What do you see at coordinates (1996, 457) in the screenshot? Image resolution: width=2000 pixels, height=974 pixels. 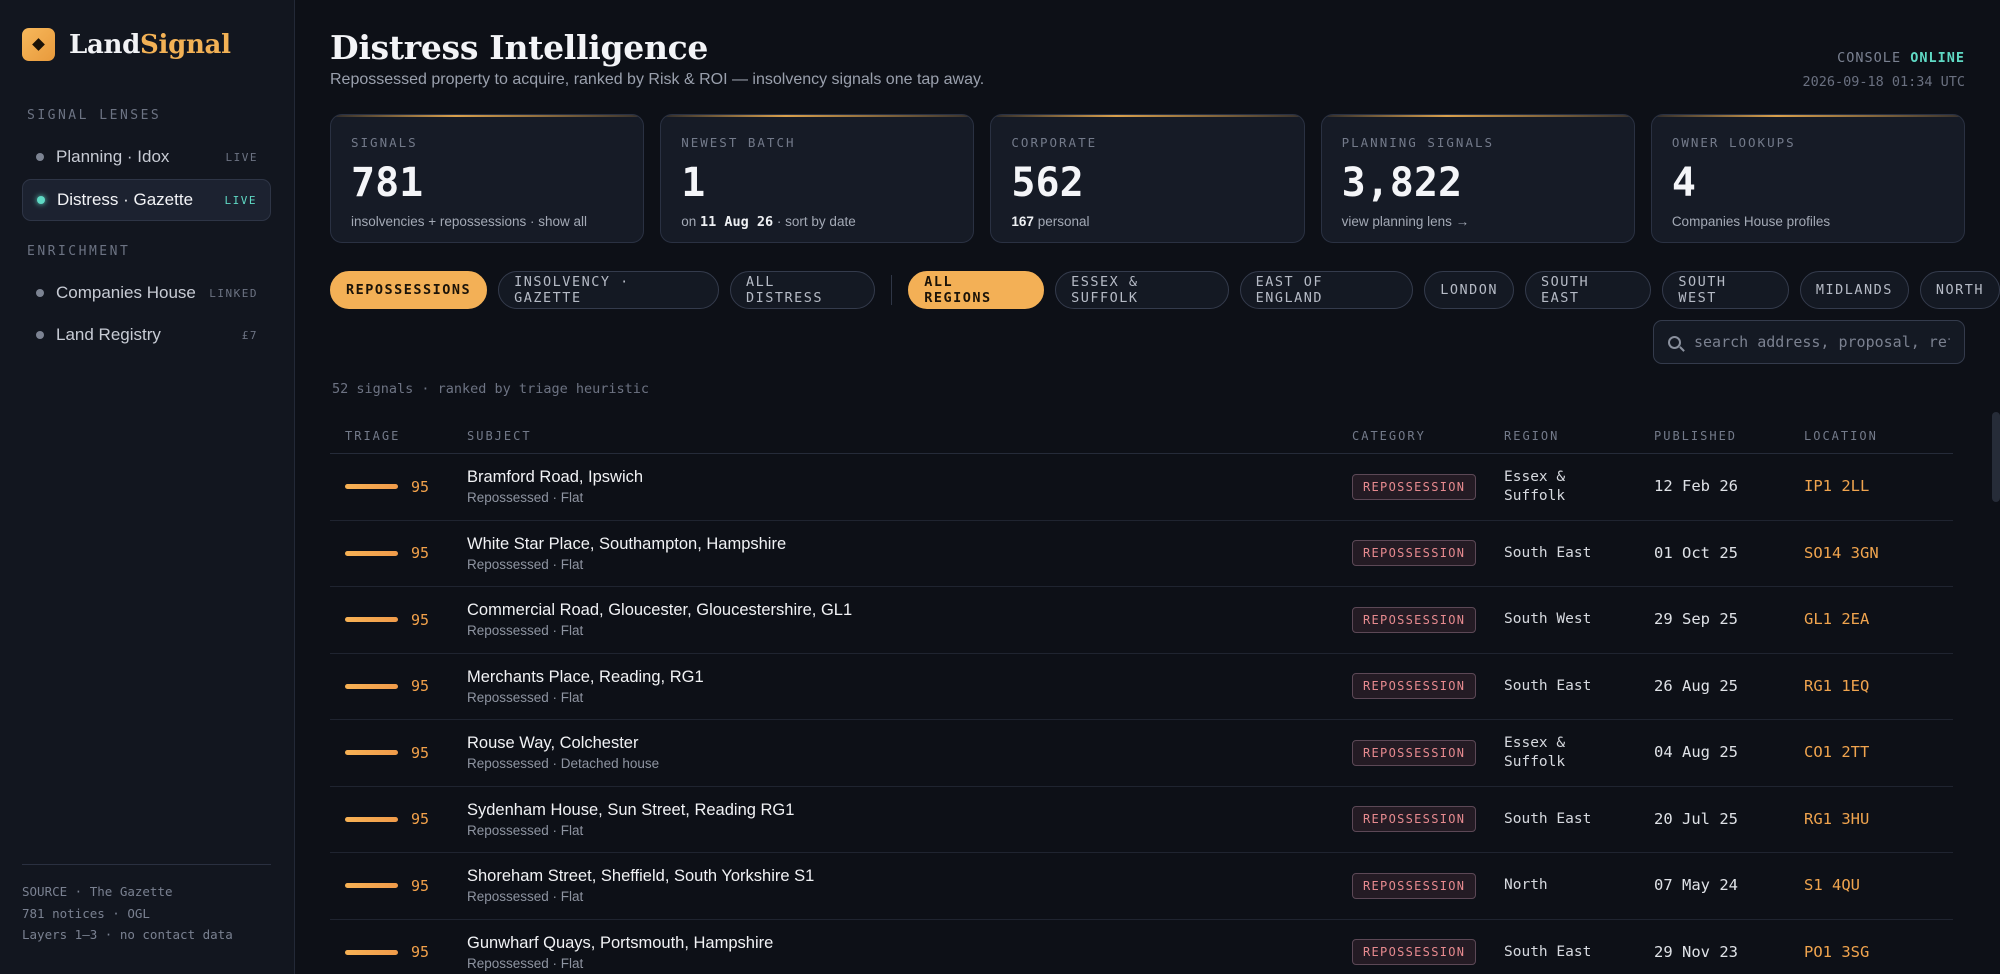 I see `scrollbar` at bounding box center [1996, 457].